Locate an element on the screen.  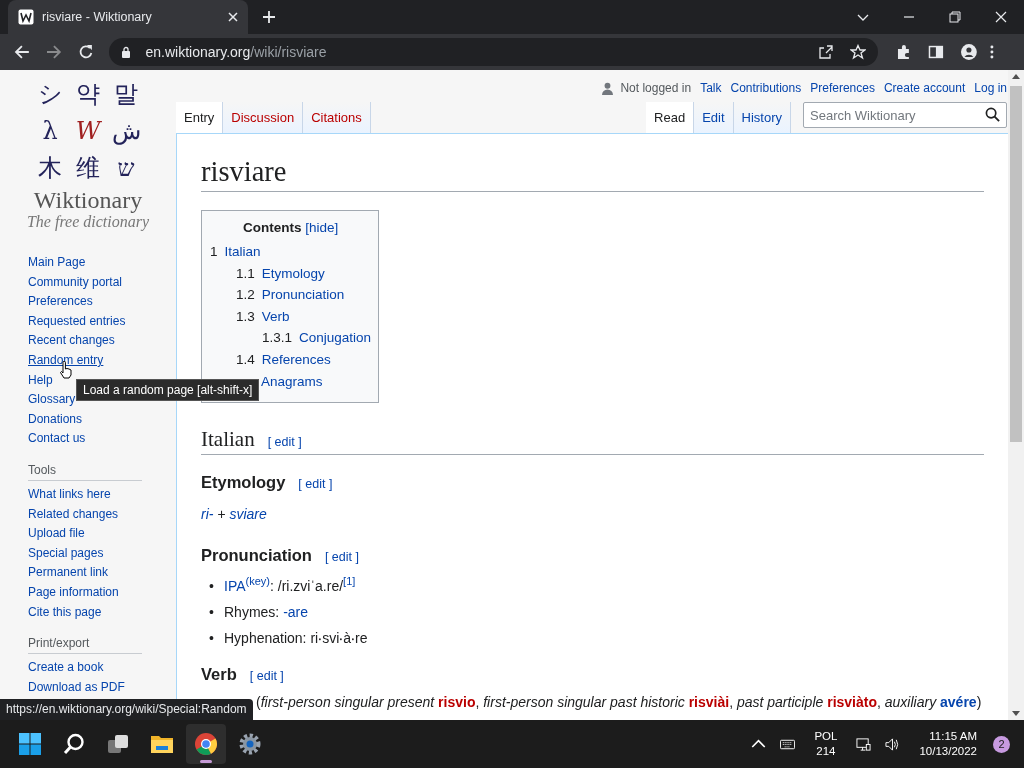
sidebar-link: Main Page is located at coordinates (102, 263).